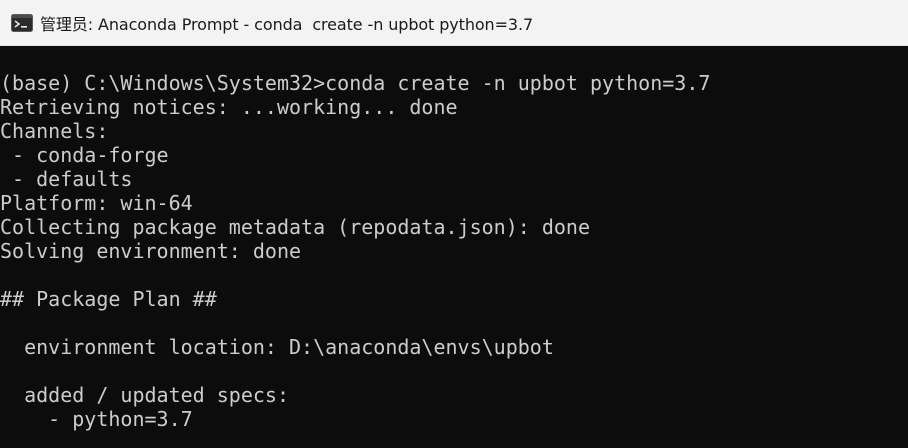 The image size is (908, 448). I want to click on terminal-line: - python=3.7, so click(96, 419).